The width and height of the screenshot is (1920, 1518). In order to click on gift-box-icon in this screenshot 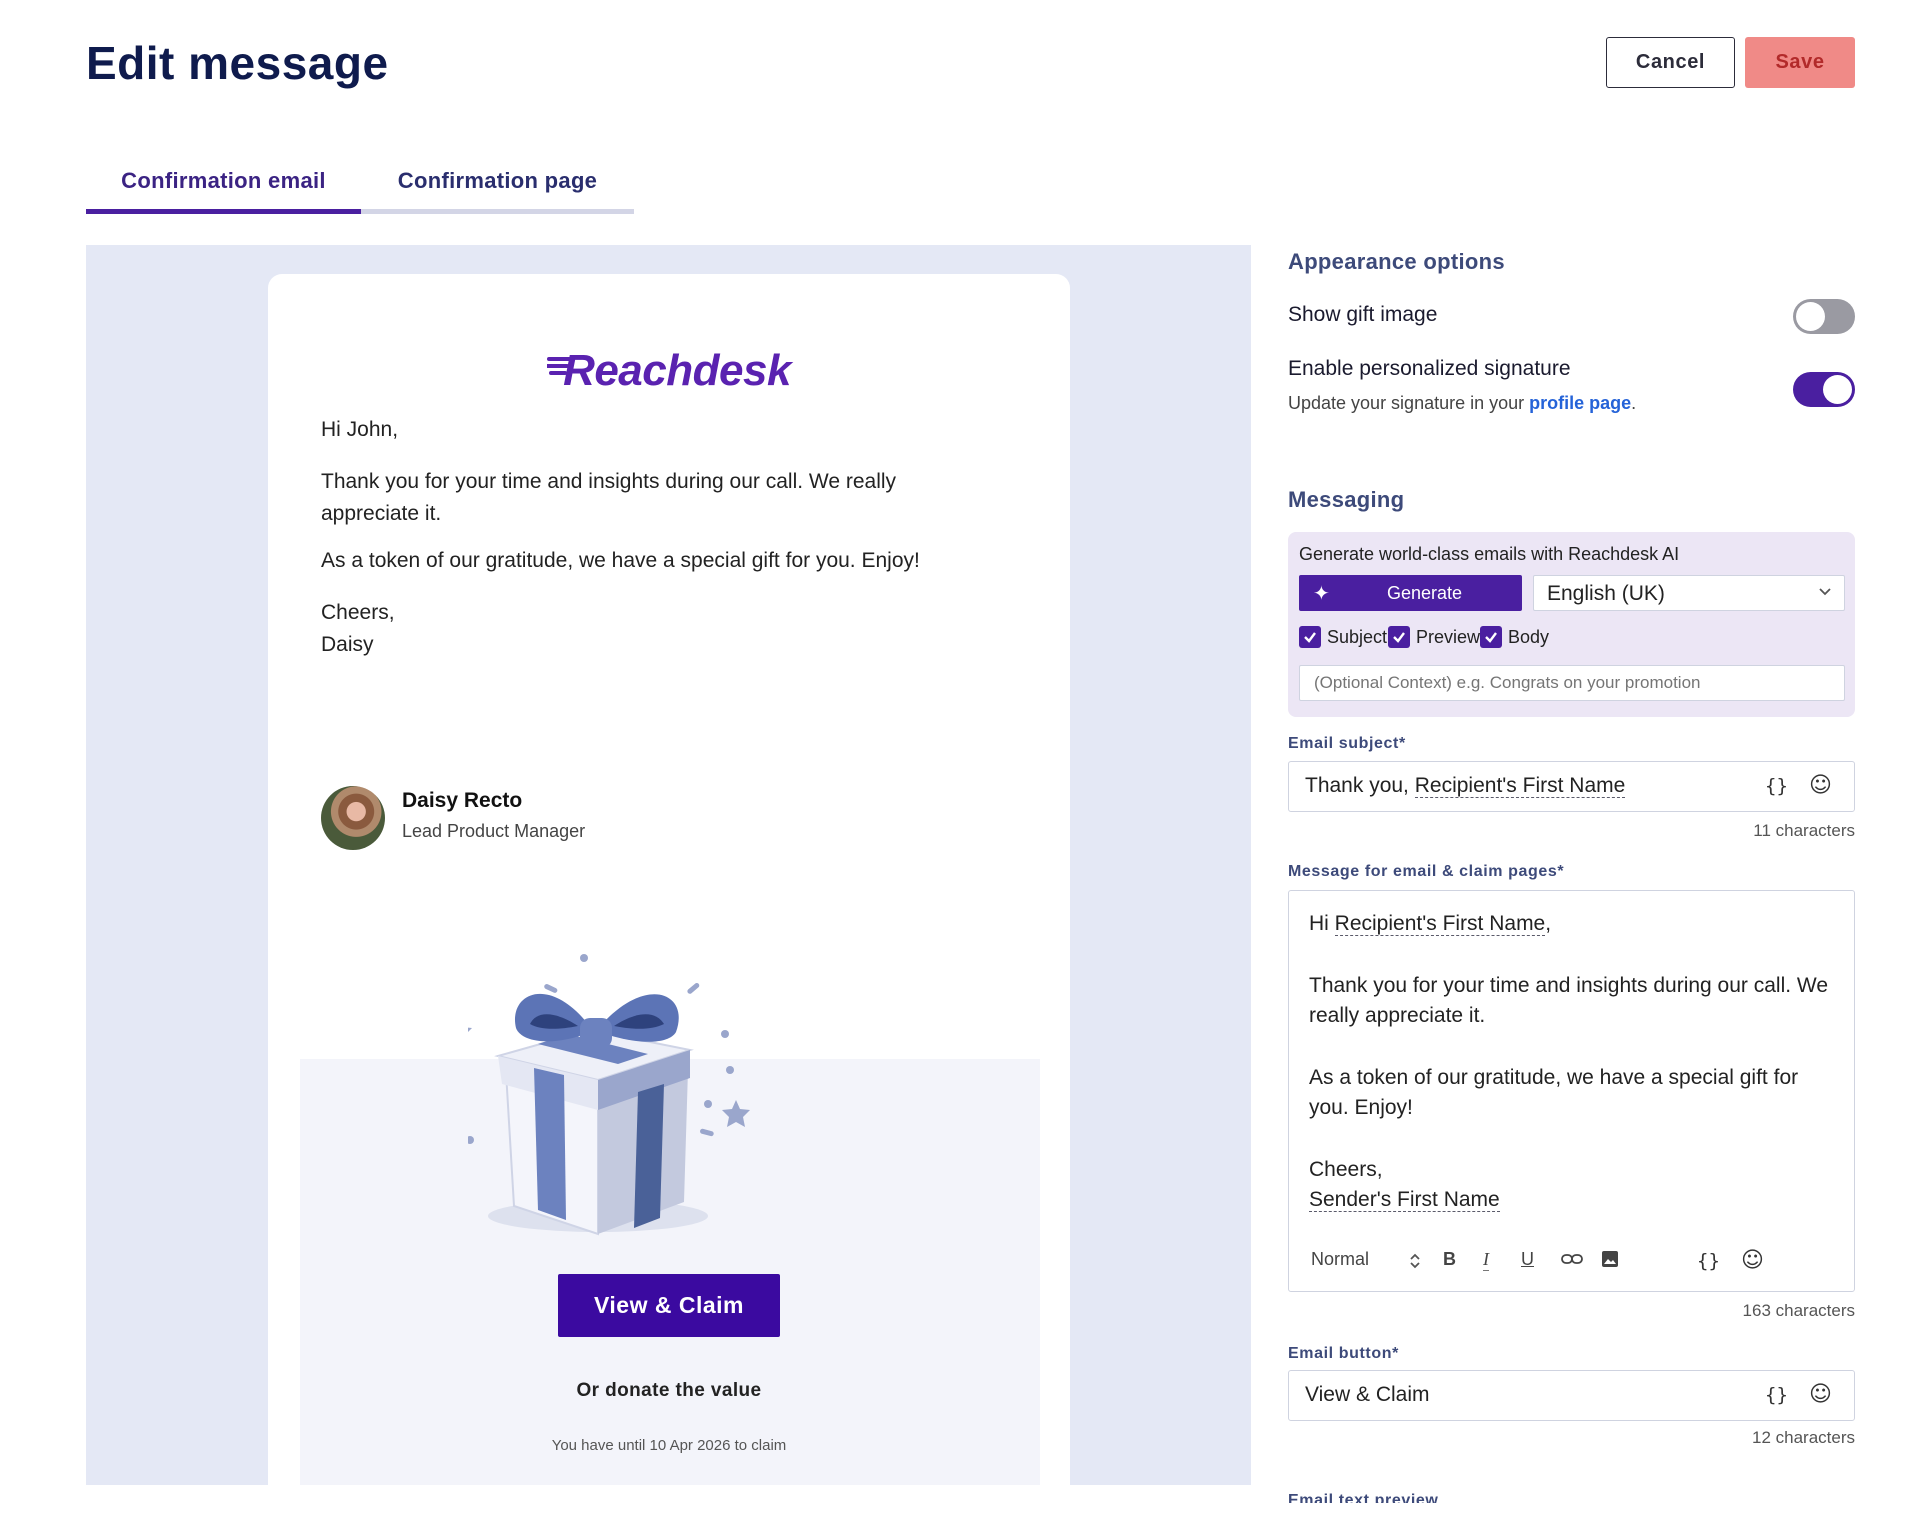, I will do `click(609, 1095)`.